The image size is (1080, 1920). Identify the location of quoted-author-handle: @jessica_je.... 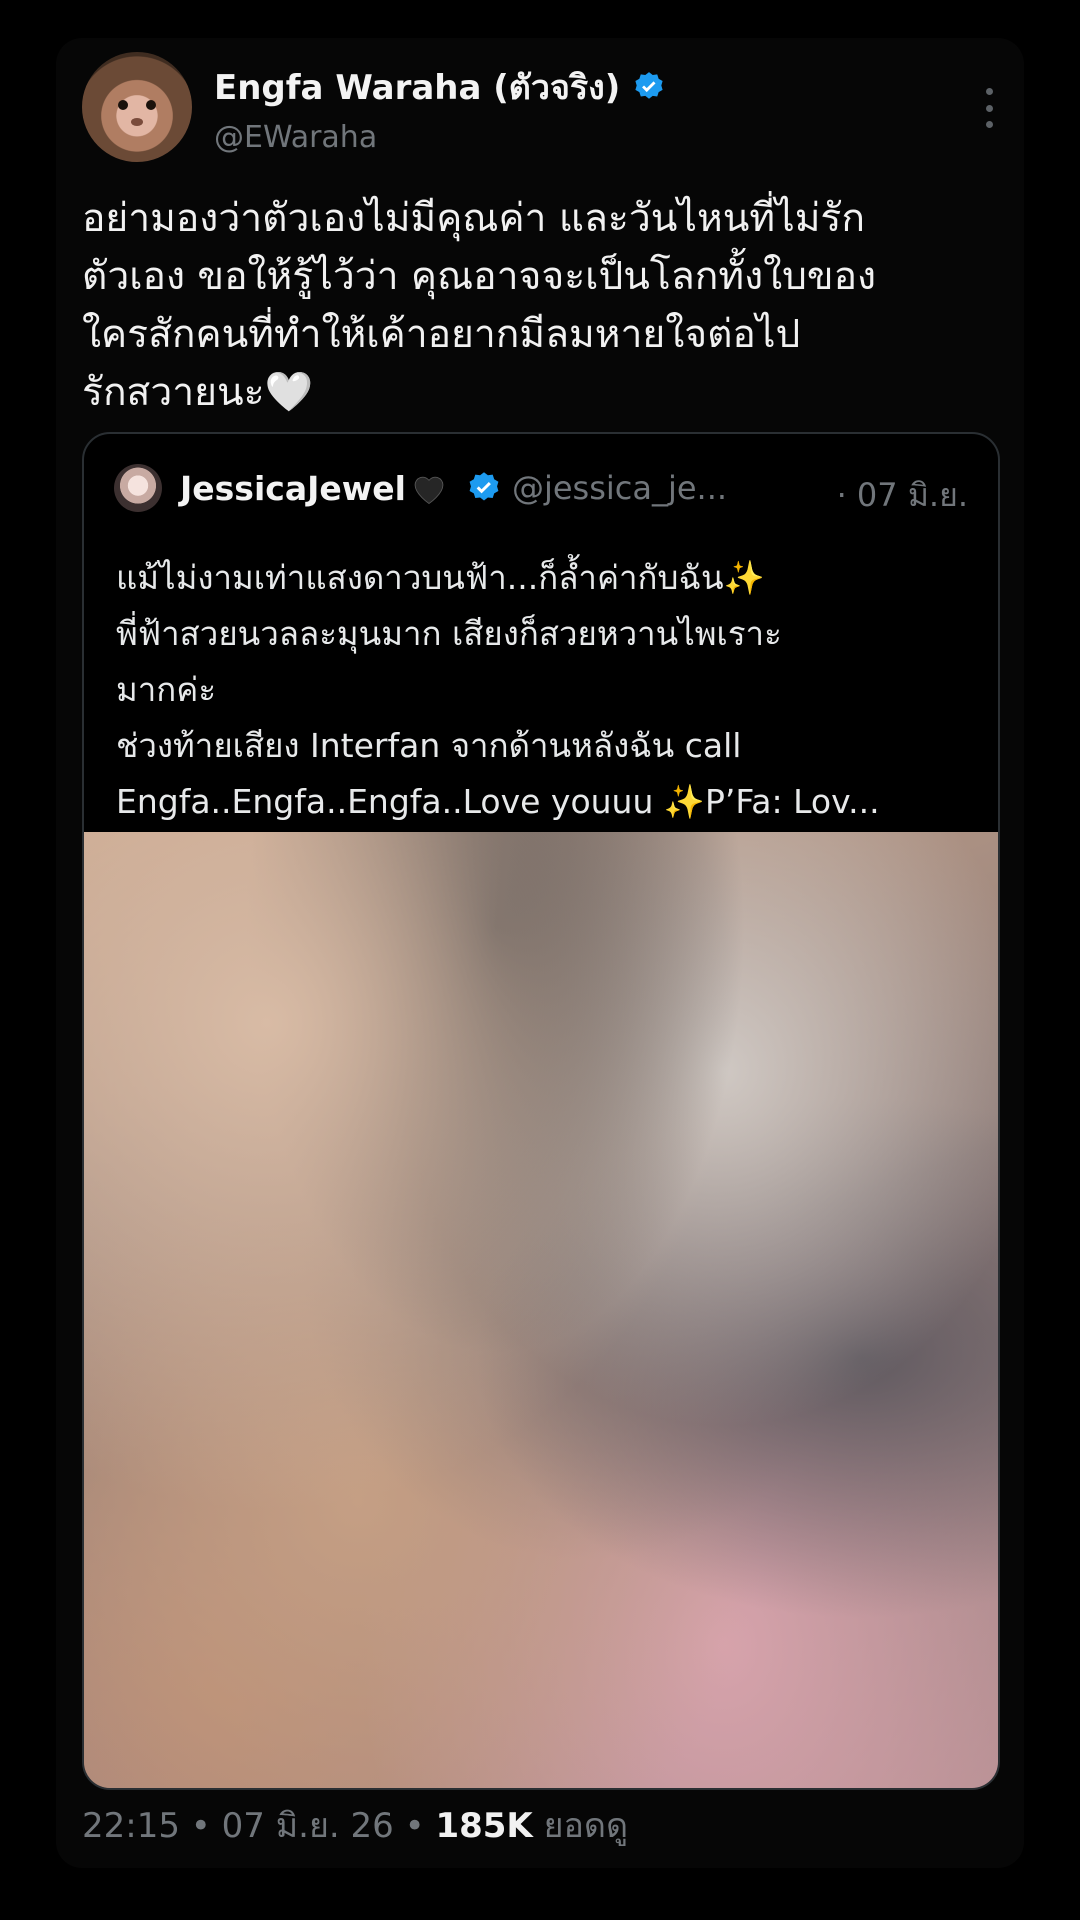
(619, 488).